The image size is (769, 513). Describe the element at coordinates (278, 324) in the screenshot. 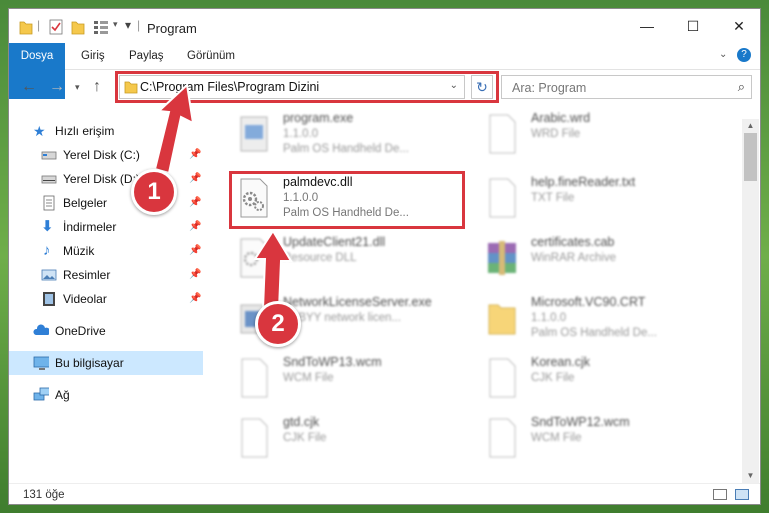

I see `step-badge-2: 2` at that location.